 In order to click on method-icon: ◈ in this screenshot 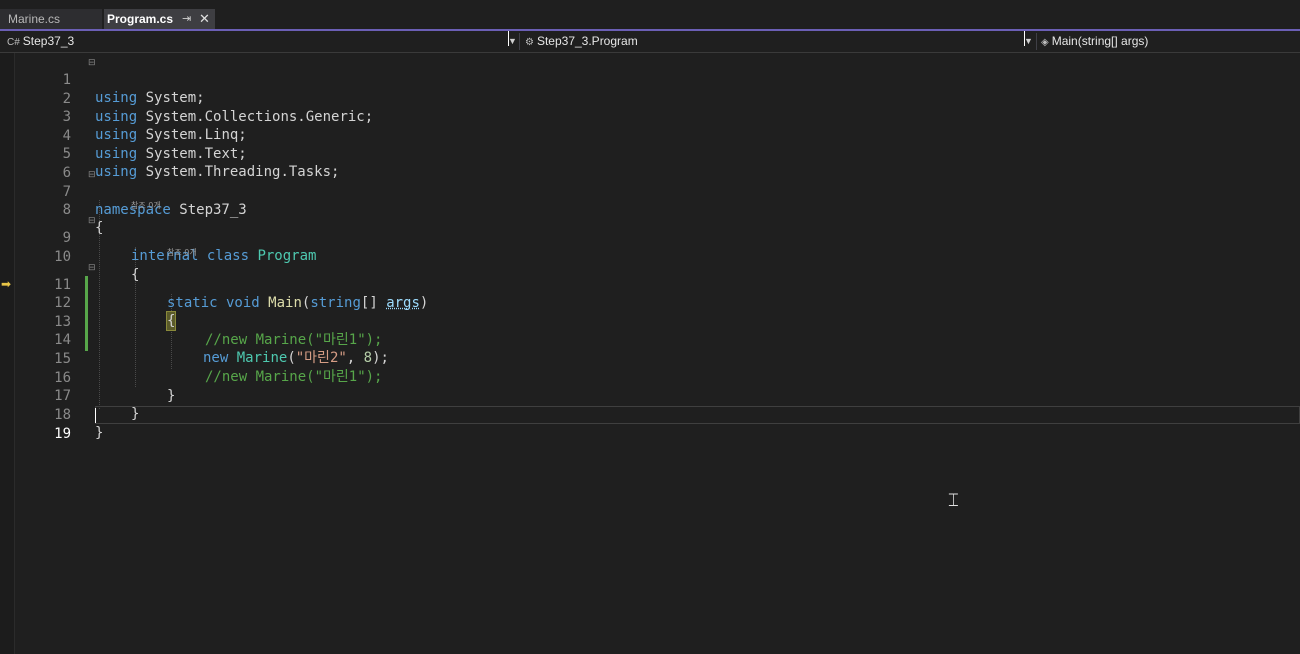, I will do `click(1045, 42)`.